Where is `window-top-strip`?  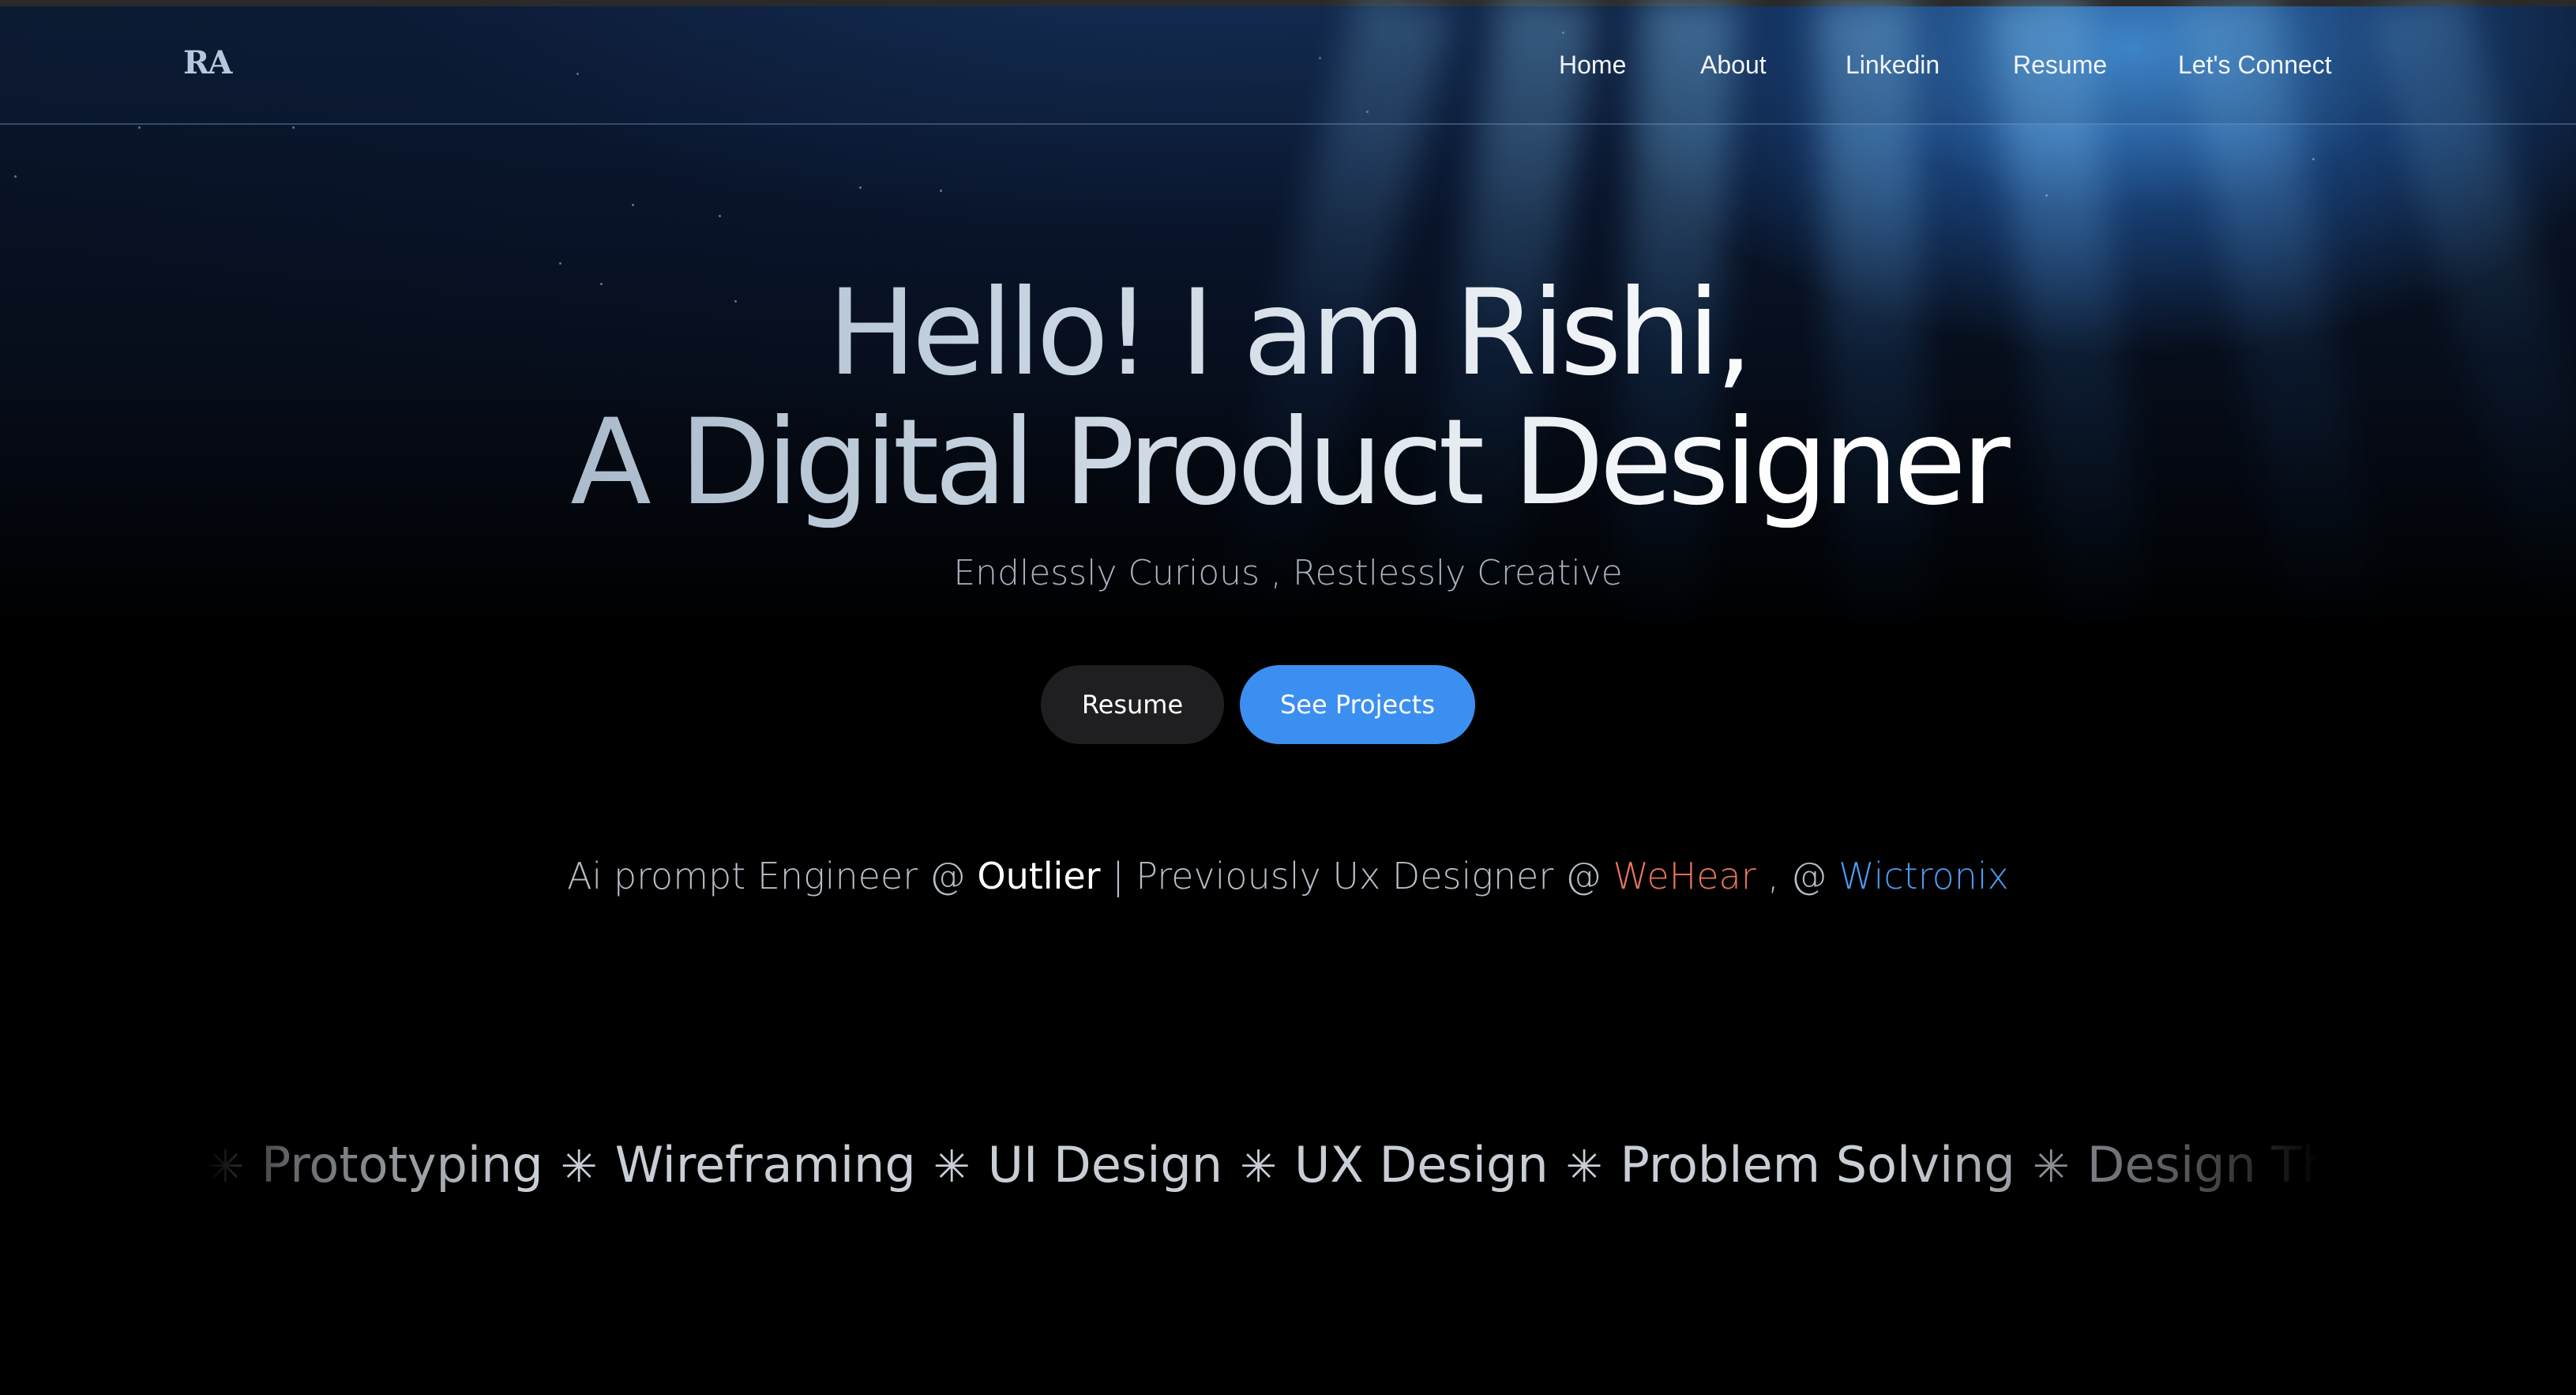 window-top-strip is located at coordinates (1288, 3).